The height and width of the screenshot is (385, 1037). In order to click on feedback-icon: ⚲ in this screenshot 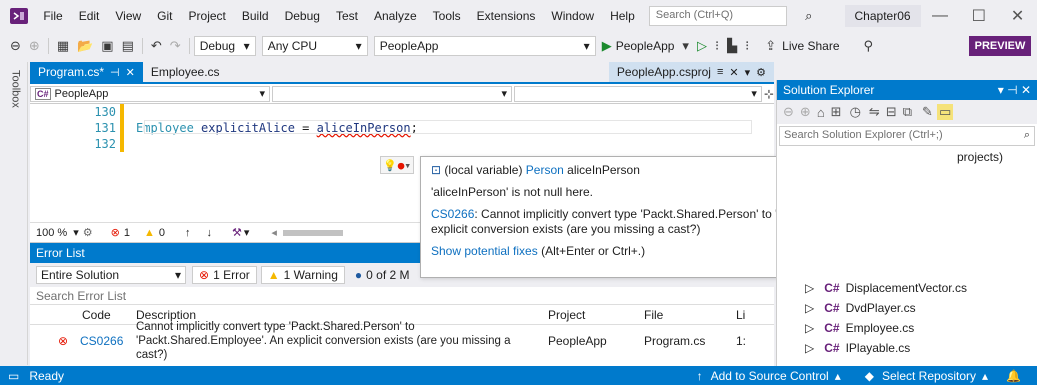, I will do `click(869, 46)`.